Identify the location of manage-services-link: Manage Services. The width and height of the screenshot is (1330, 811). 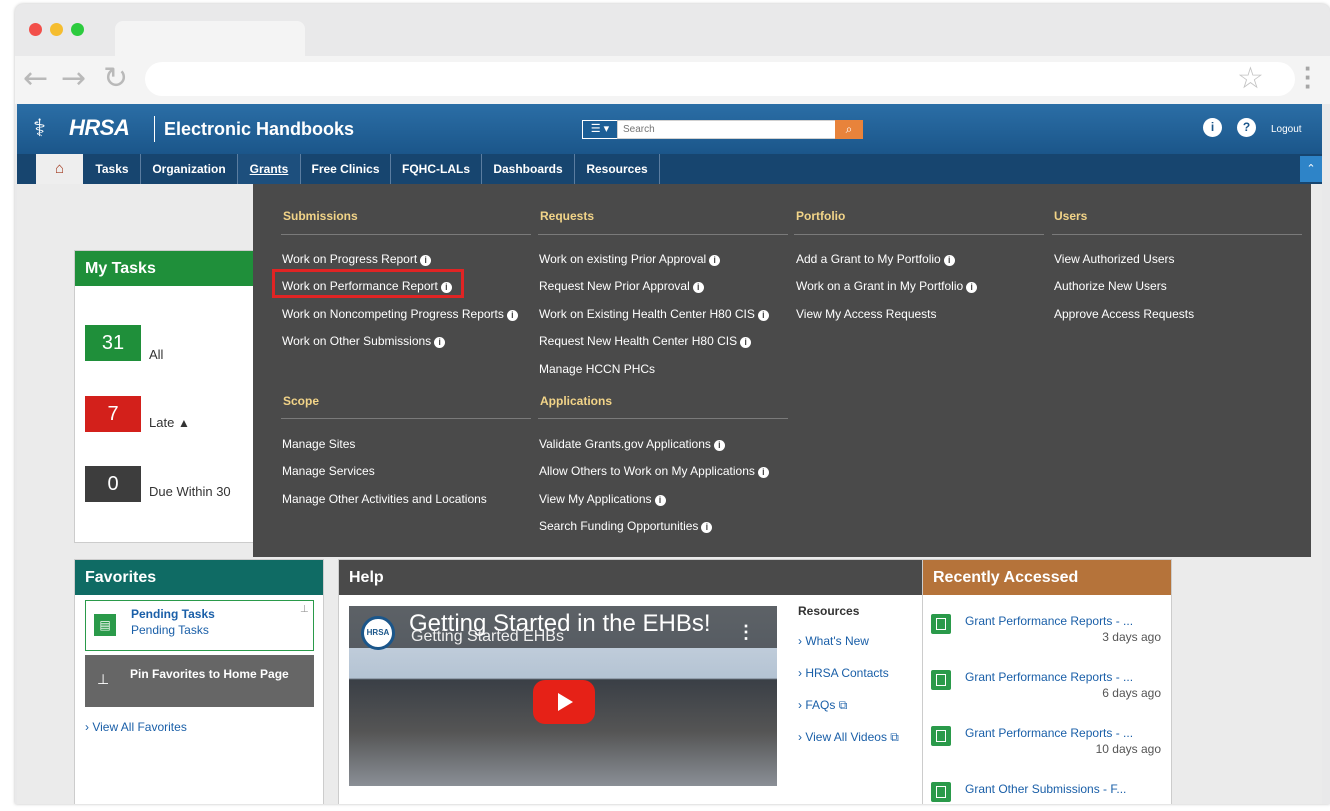
(328, 471).